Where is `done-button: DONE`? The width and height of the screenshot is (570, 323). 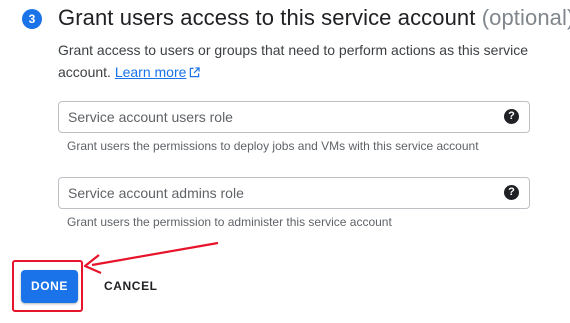
done-button: DONE is located at coordinates (49, 286).